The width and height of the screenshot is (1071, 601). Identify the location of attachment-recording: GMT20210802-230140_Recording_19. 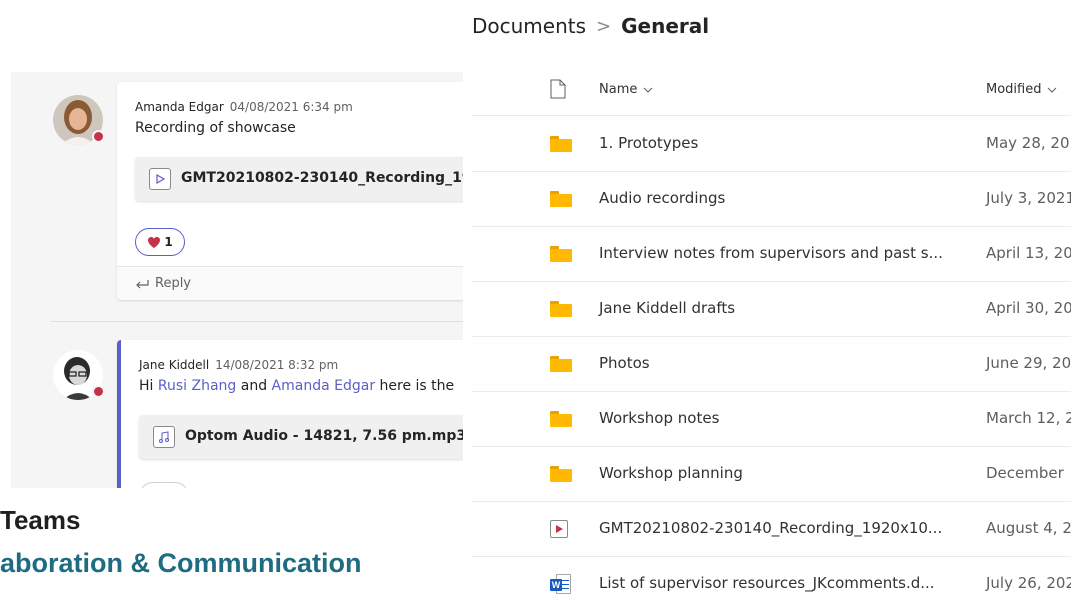
(308, 179).